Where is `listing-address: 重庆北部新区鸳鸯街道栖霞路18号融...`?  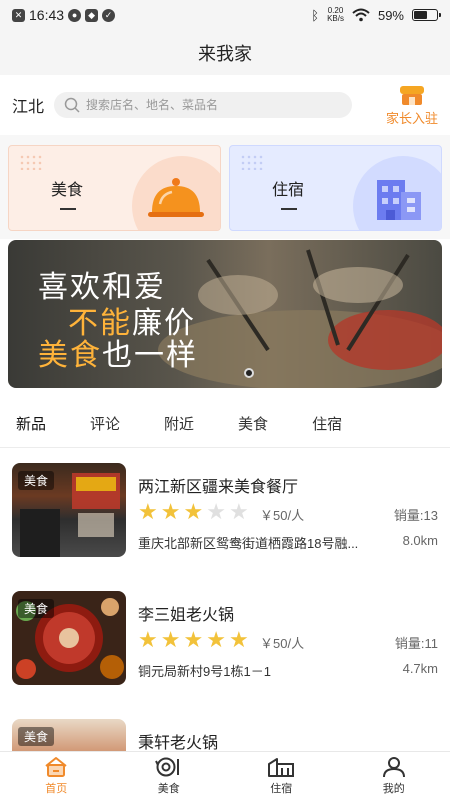 listing-address: 重庆北部新区鸳鸯街道栖霞路18号融... is located at coordinates (248, 543).